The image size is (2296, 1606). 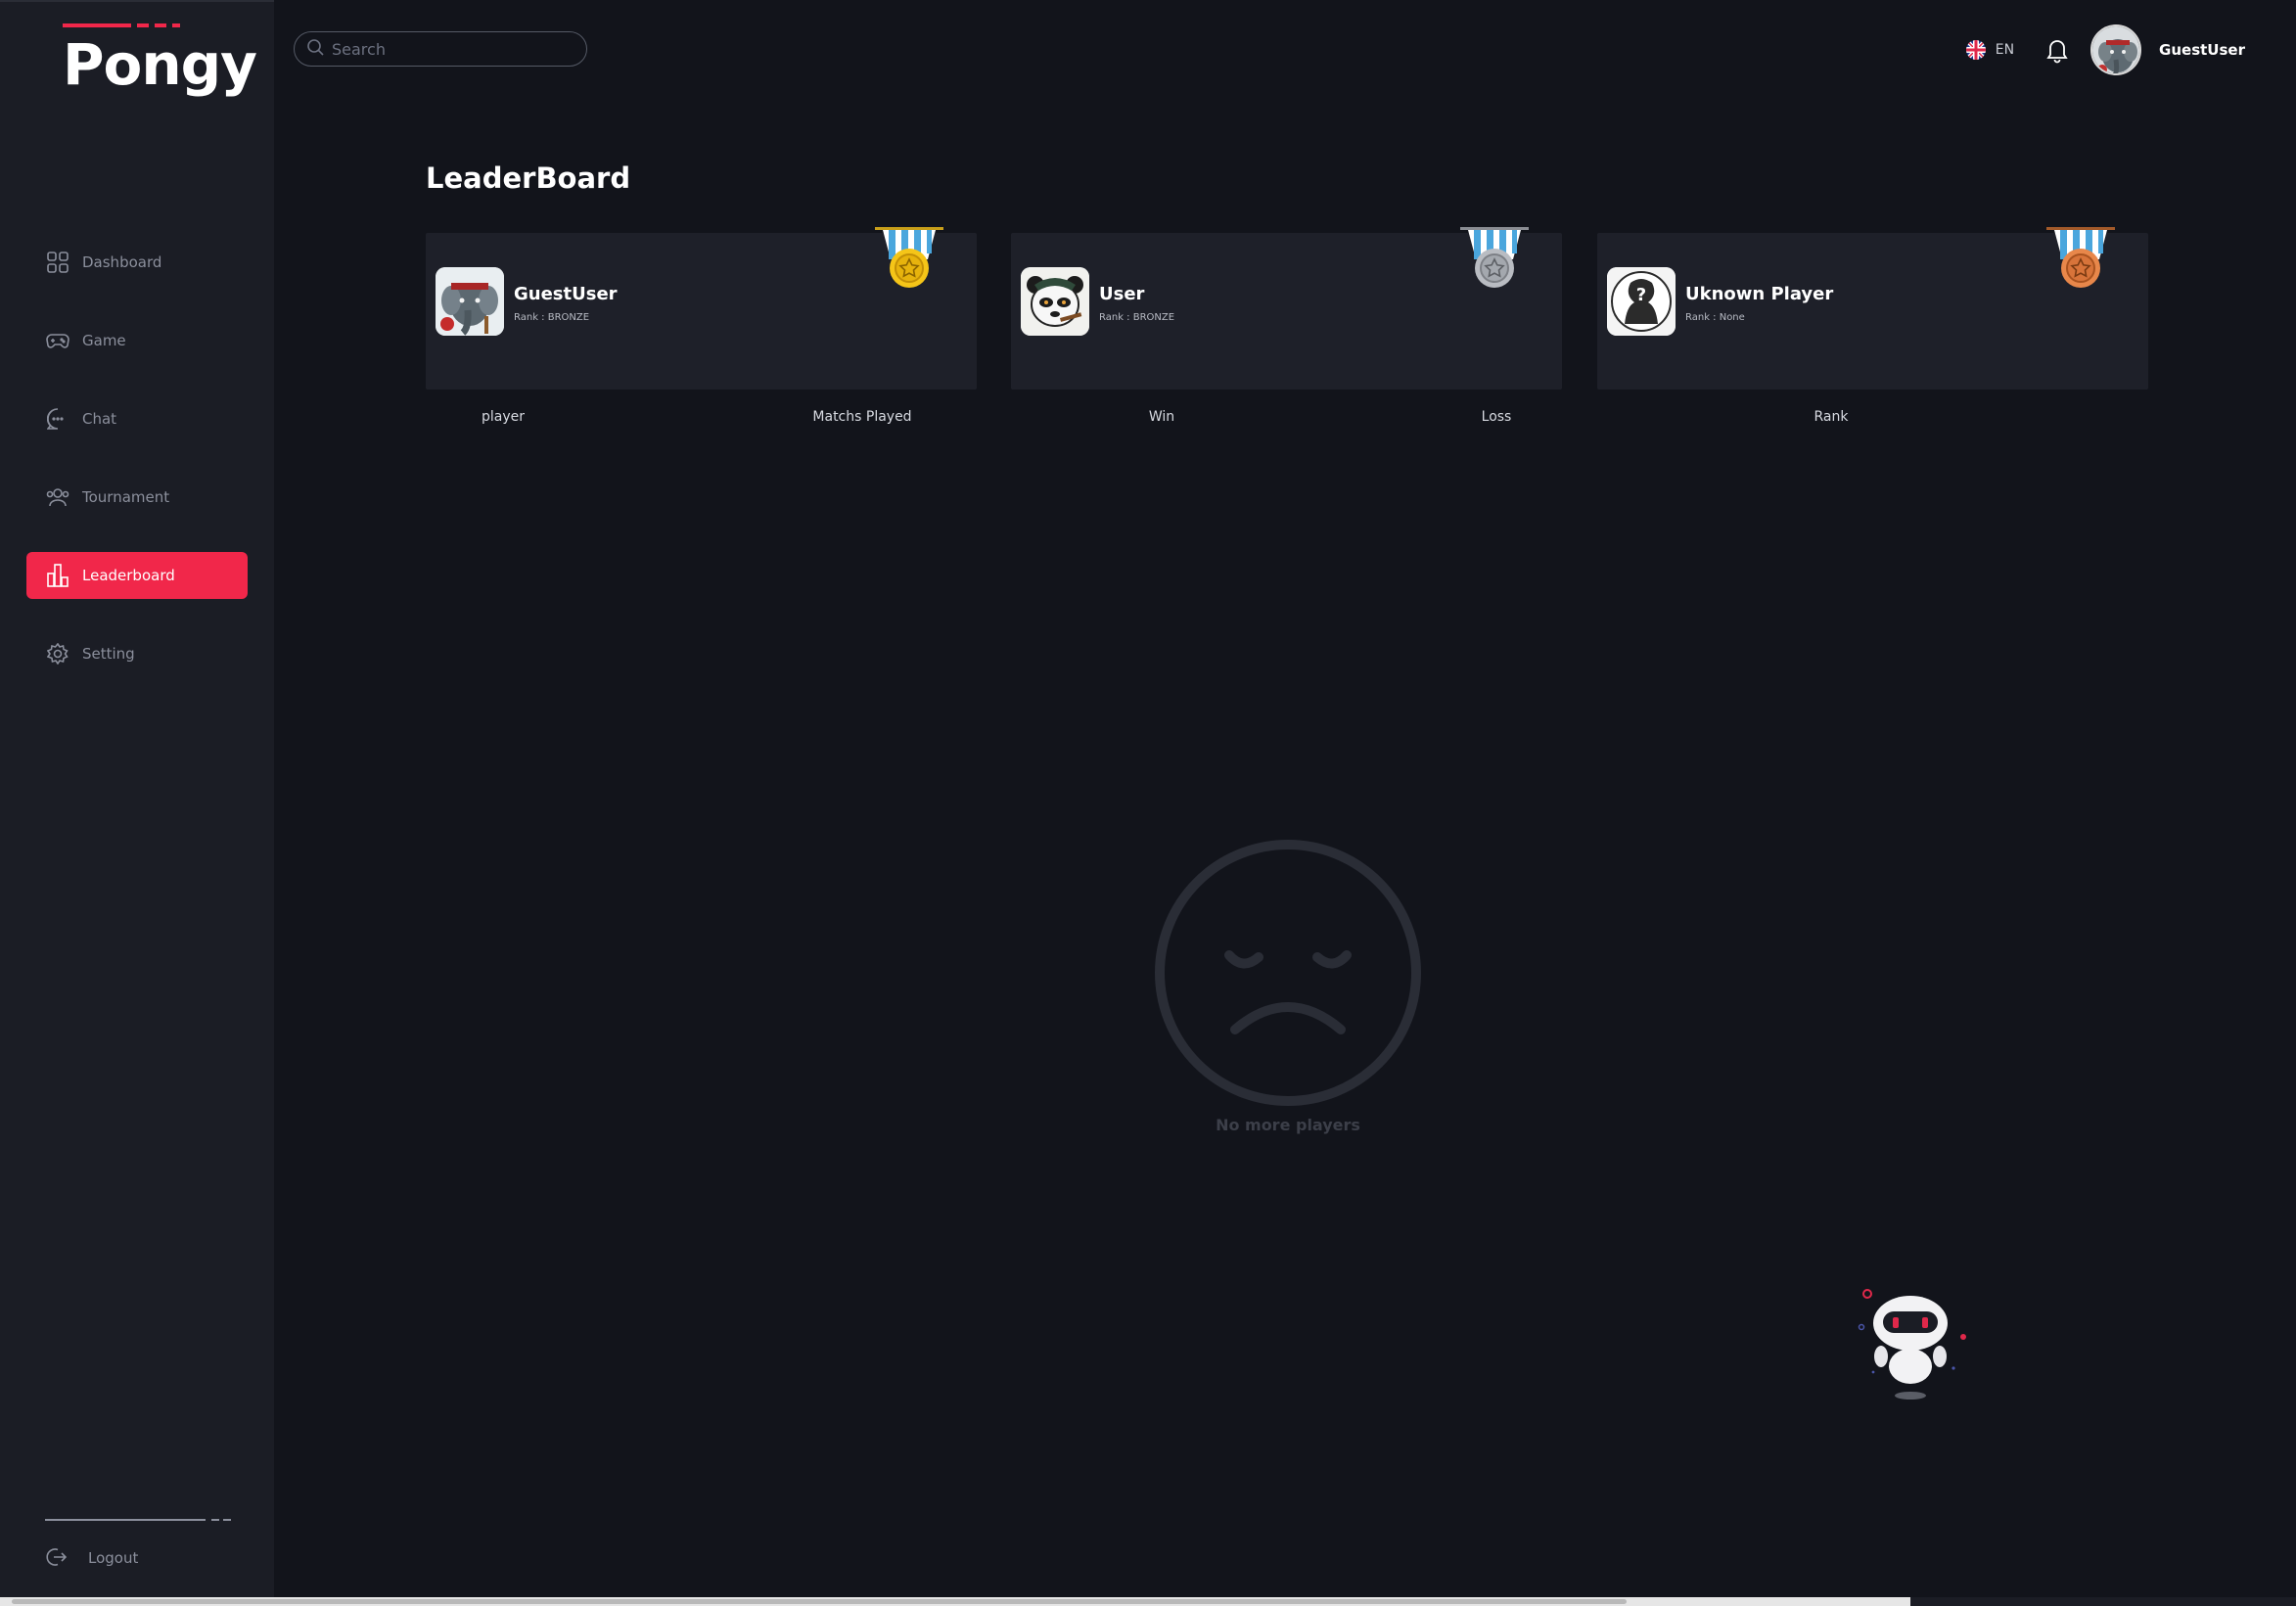 What do you see at coordinates (2080, 262) in the screenshot?
I see `bronze-medal-icon` at bounding box center [2080, 262].